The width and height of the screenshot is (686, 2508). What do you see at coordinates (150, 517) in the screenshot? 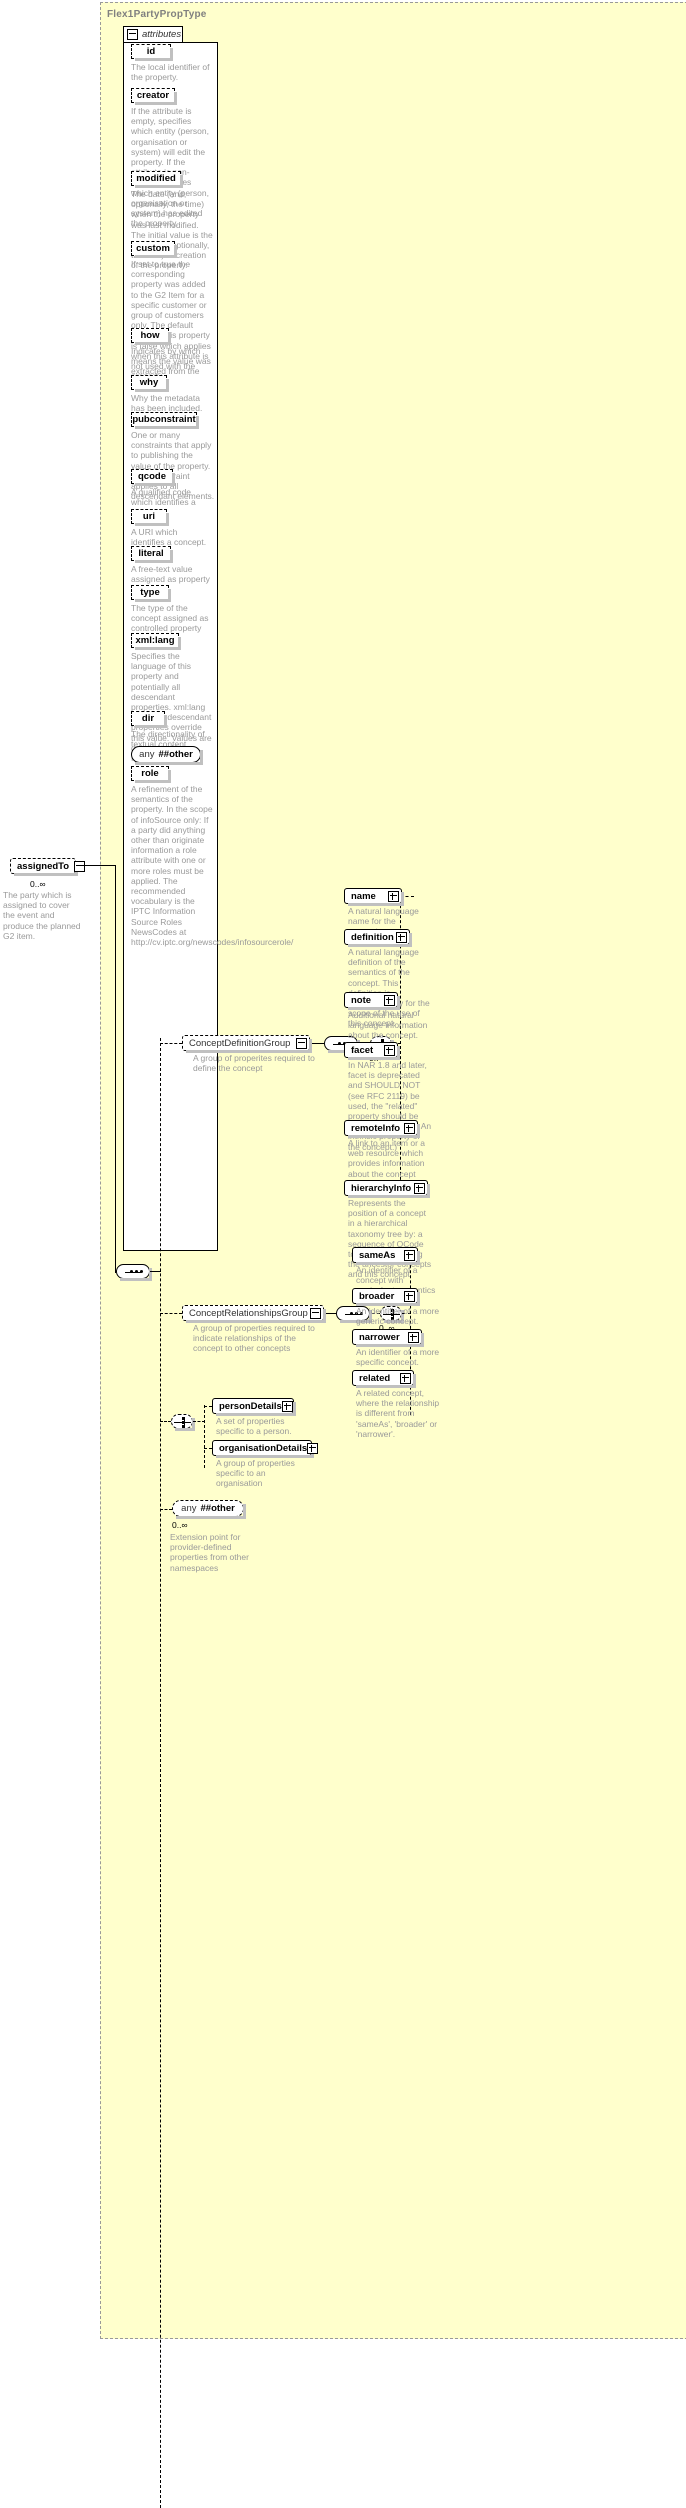
I see `attribute-uri: uri` at bounding box center [150, 517].